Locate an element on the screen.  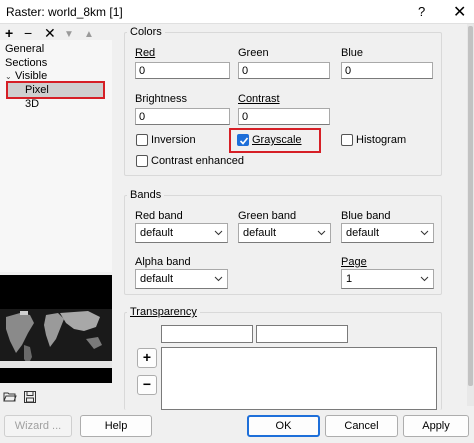
grayscale-checkbox is located at coordinates (243, 140).